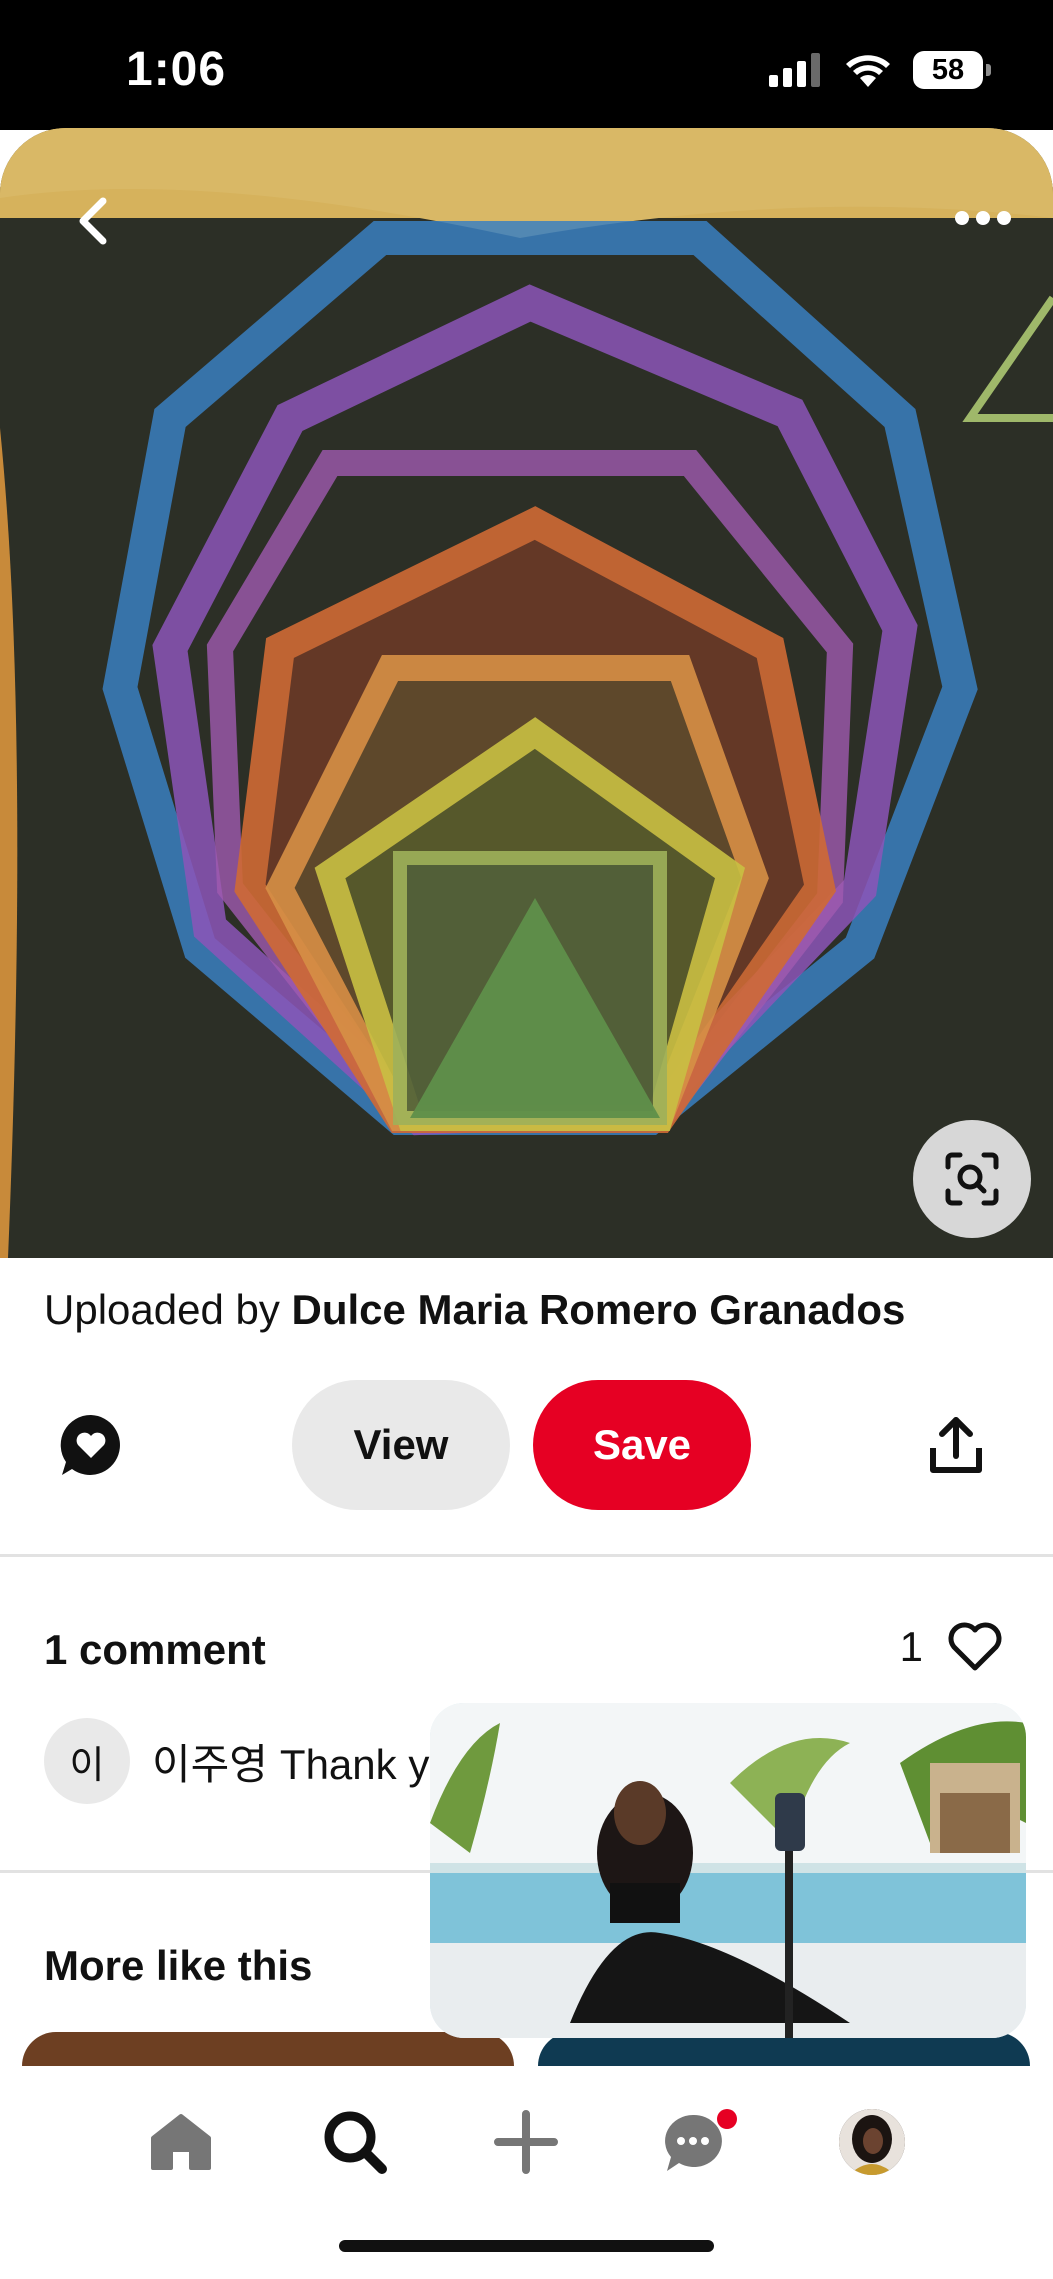 The height and width of the screenshot is (2279, 1053). I want to click on status-time: 1:06, so click(176, 69).